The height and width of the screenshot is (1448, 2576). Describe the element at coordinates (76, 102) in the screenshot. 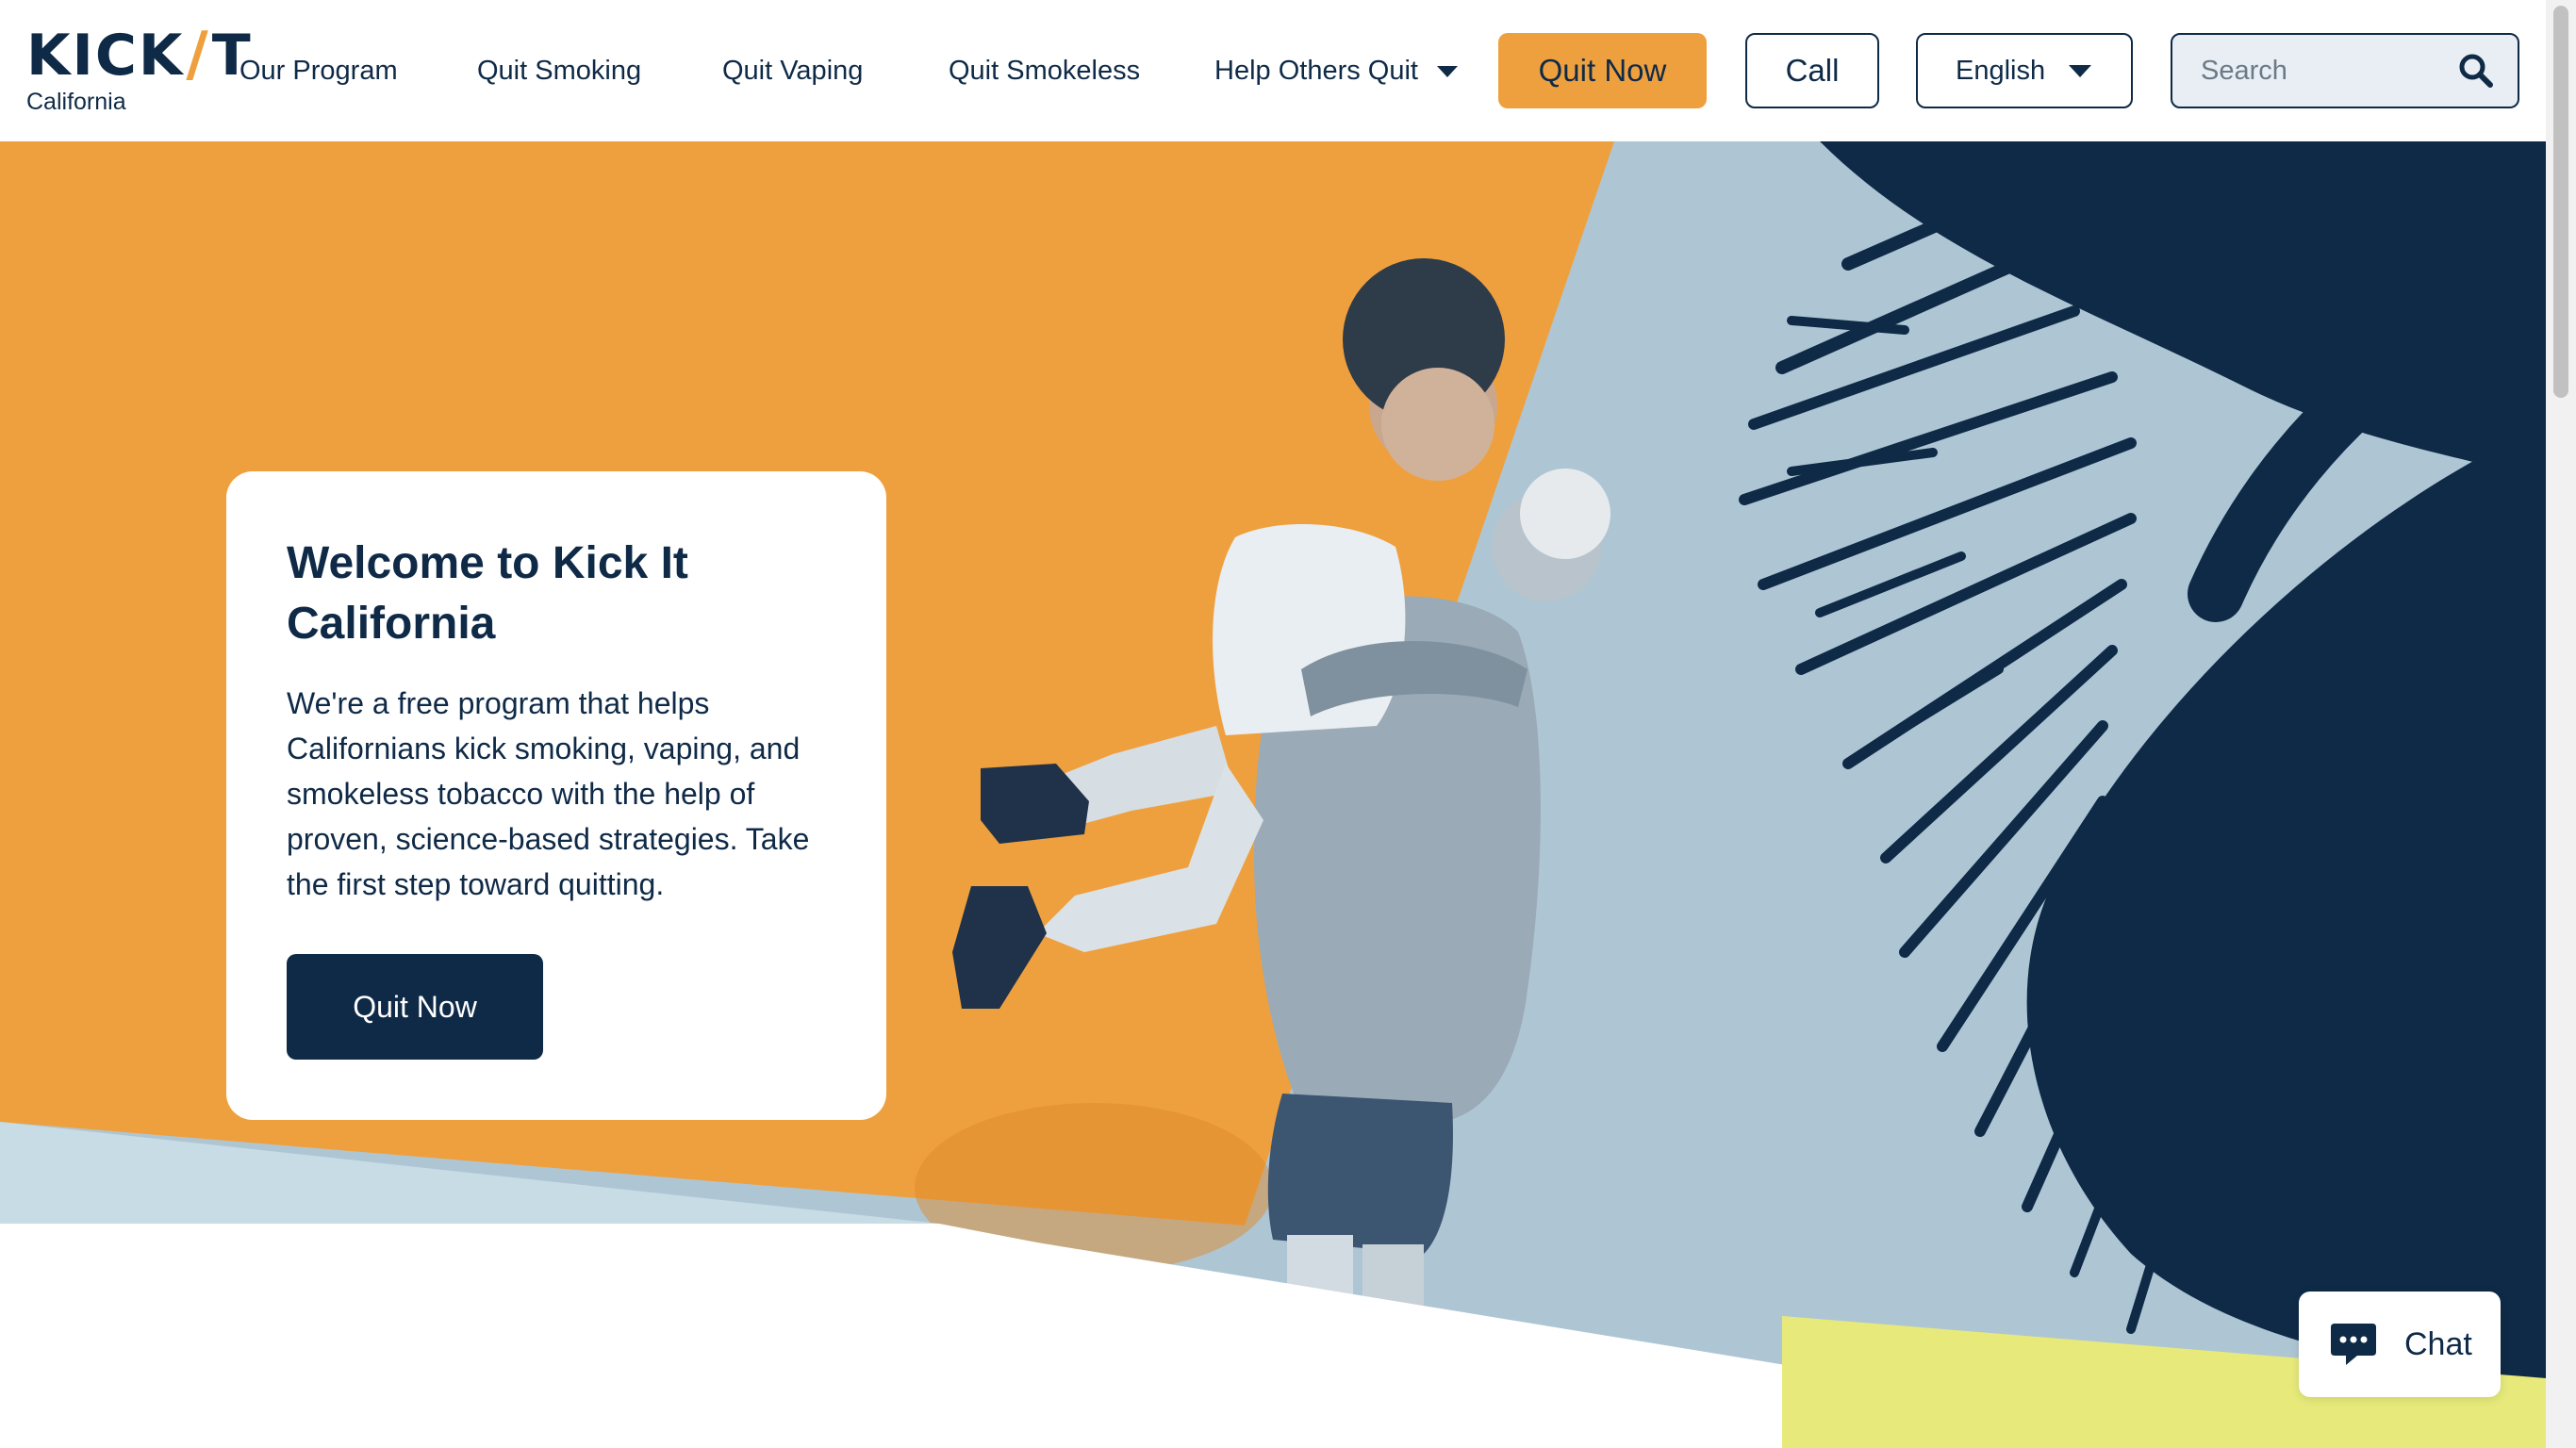

I see `logo-region: California` at that location.